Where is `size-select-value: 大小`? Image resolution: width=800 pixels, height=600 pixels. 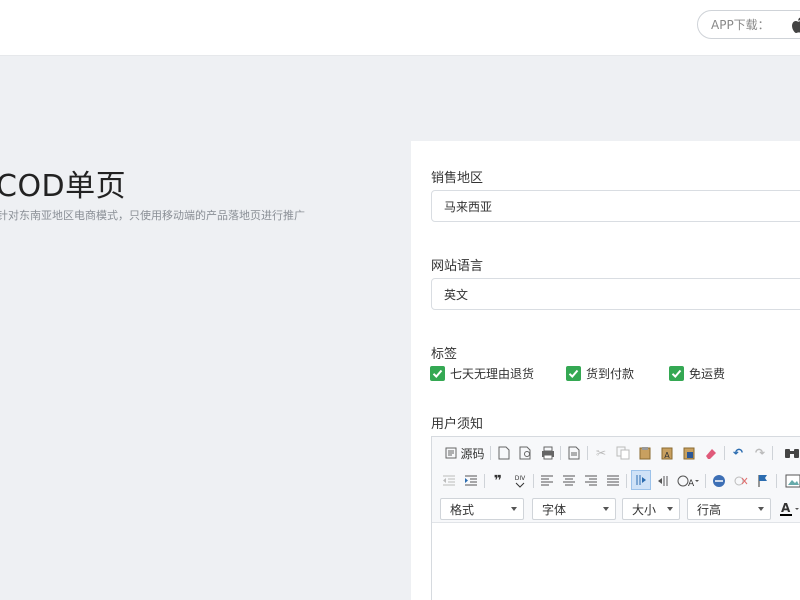 size-select-value: 大小 is located at coordinates (644, 509).